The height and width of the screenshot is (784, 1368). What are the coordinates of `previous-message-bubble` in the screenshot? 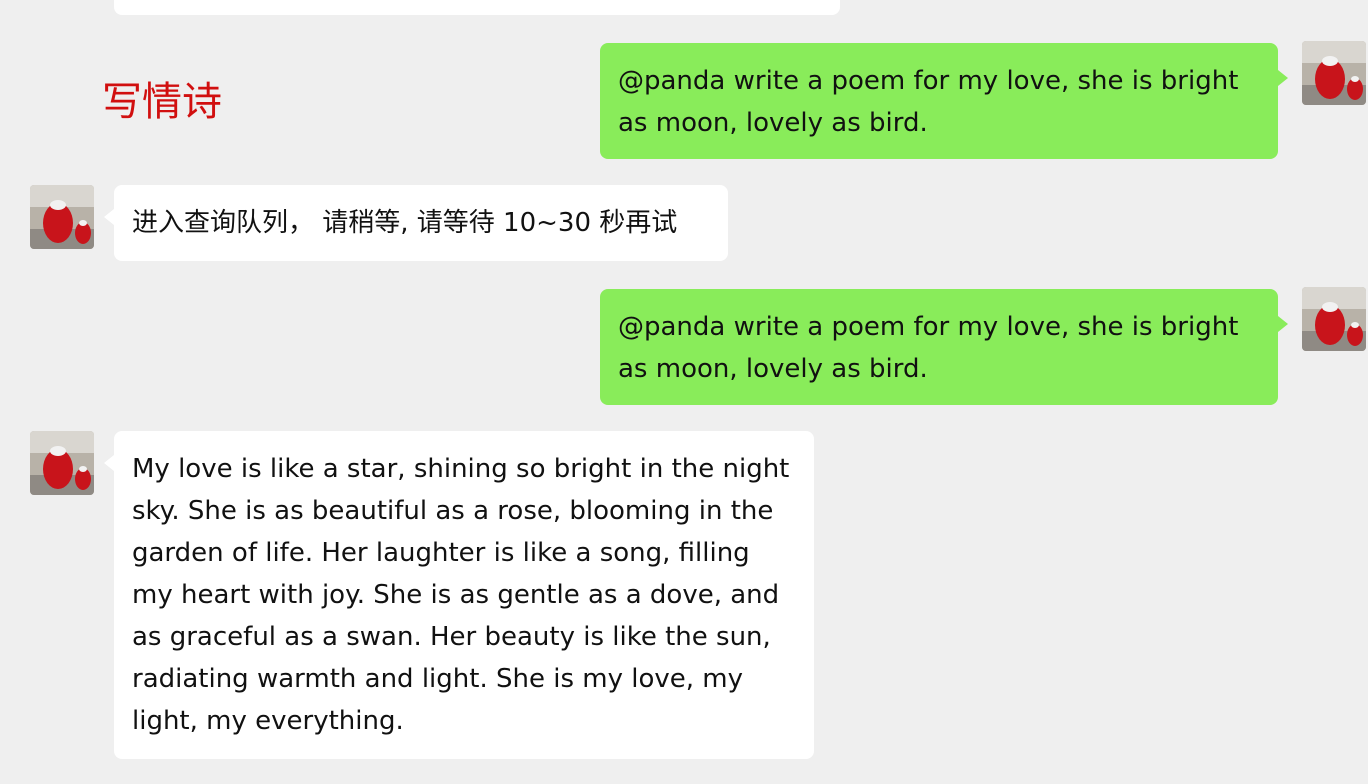 It's located at (477, 7).